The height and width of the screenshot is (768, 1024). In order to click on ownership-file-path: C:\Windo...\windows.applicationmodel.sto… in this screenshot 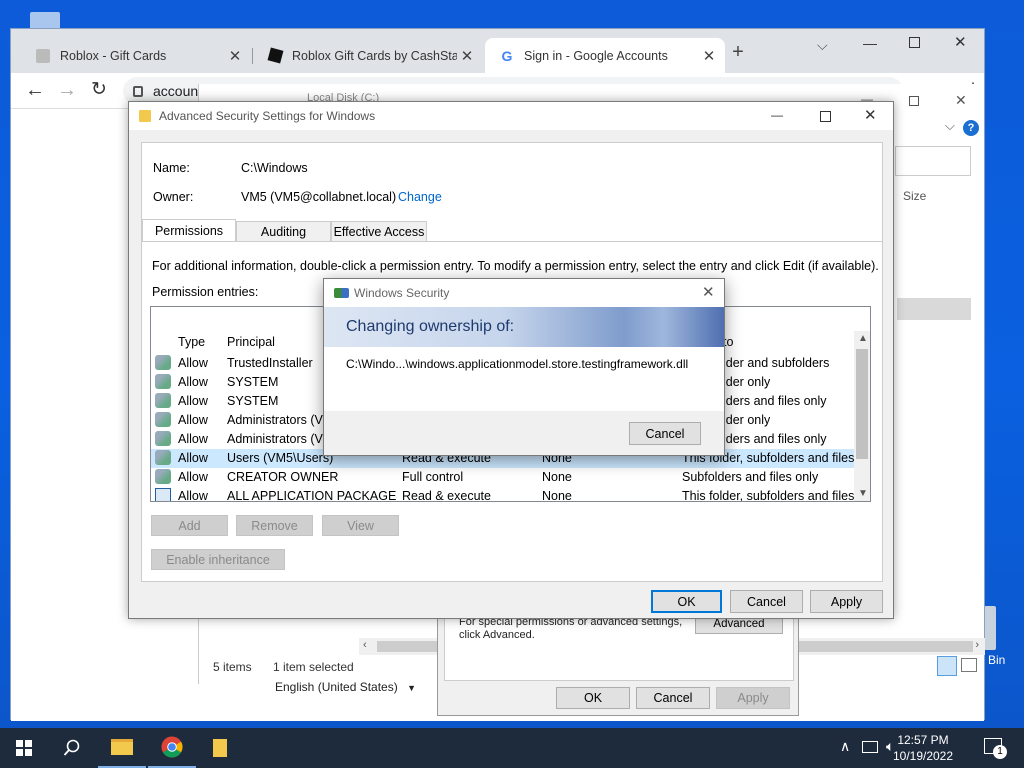, I will do `click(517, 364)`.